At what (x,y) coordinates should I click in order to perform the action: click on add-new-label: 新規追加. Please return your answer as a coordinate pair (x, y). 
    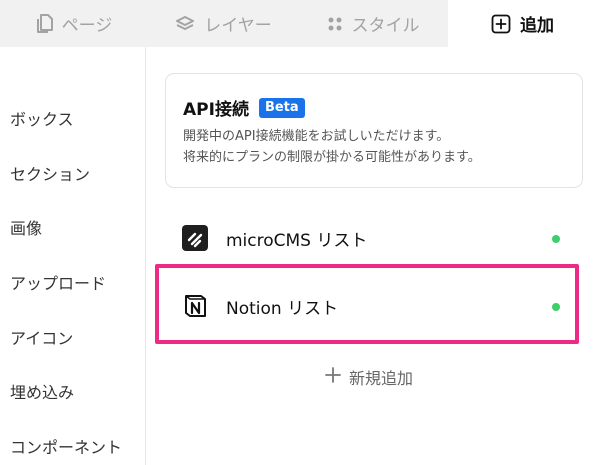
    Looking at the image, I should click on (381, 378).